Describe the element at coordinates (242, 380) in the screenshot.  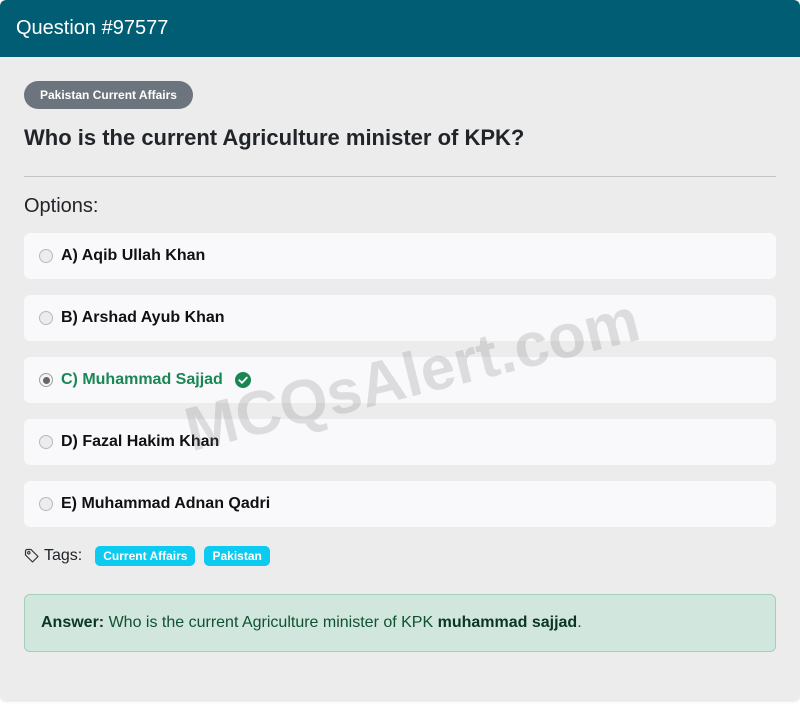
I see `check-circle-icon` at that location.